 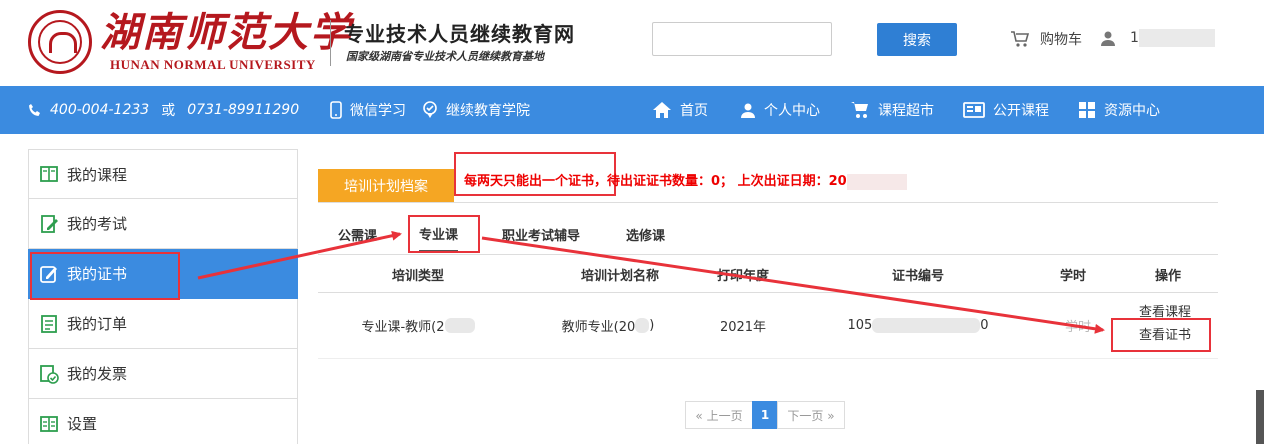 What do you see at coordinates (163, 324) in the screenshot?
I see `sidebar-item-my-orders: 我的订单` at bounding box center [163, 324].